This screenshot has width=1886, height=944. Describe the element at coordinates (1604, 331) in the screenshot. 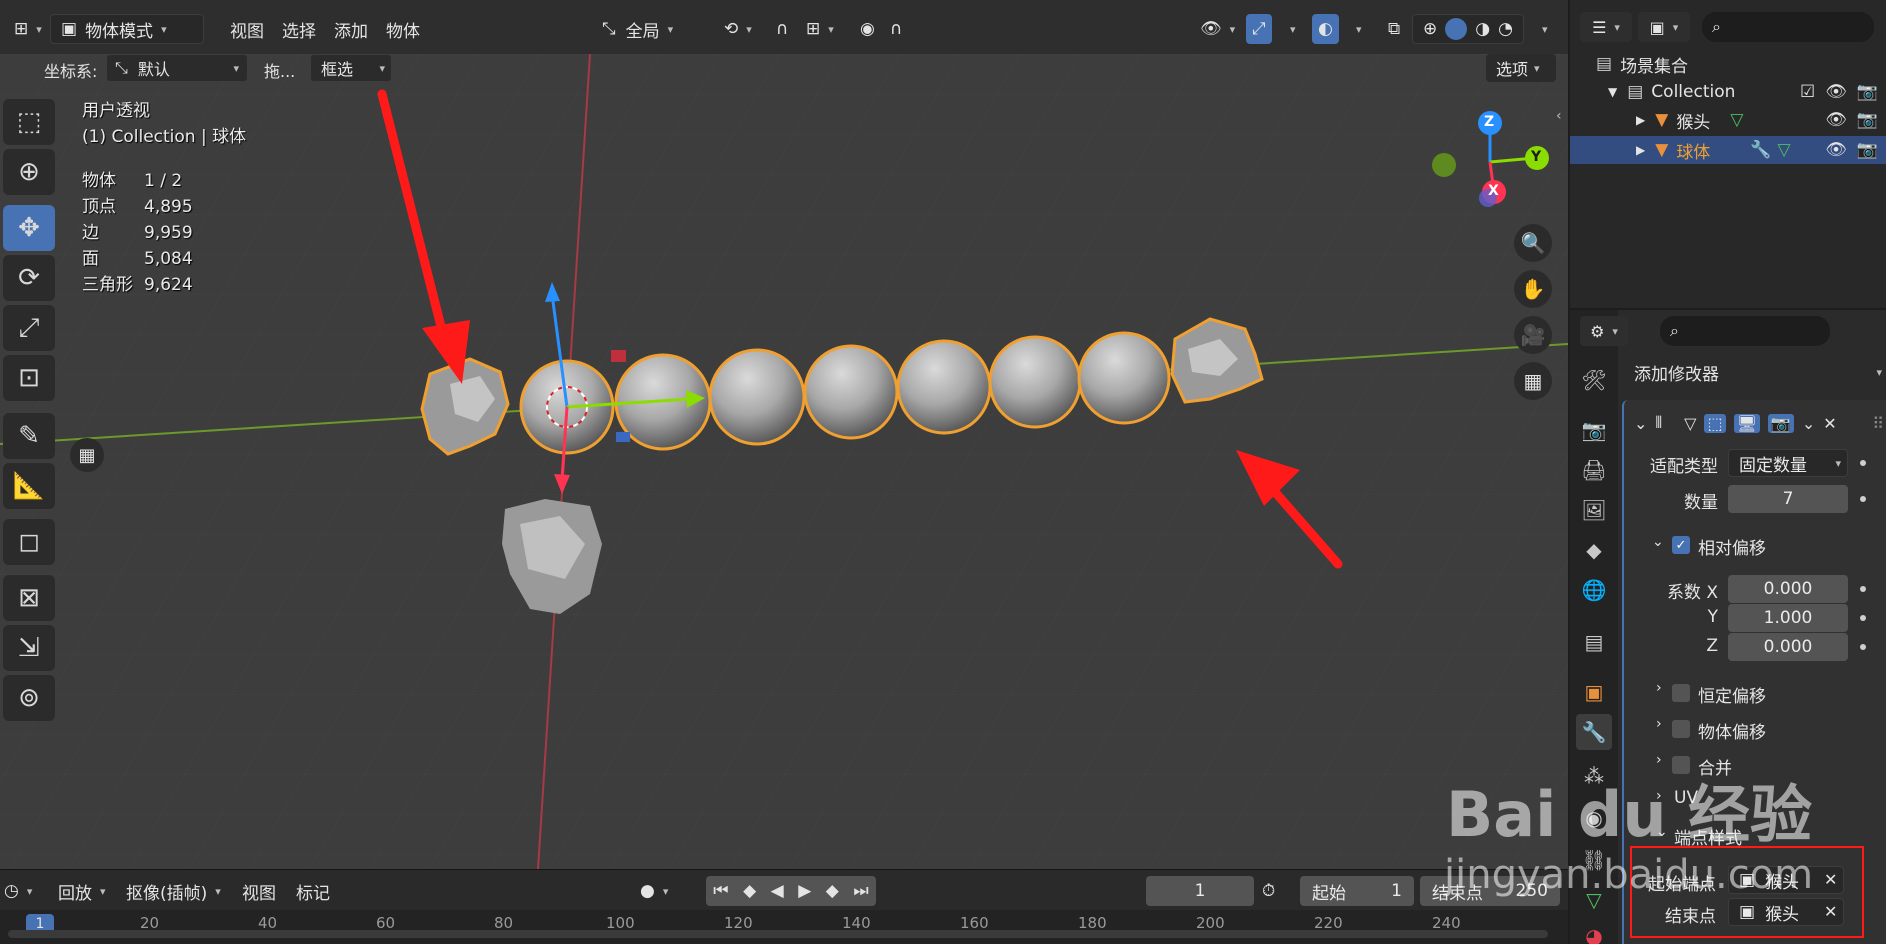

I see `properties-editor-type-button: ⚙ ▾` at that location.